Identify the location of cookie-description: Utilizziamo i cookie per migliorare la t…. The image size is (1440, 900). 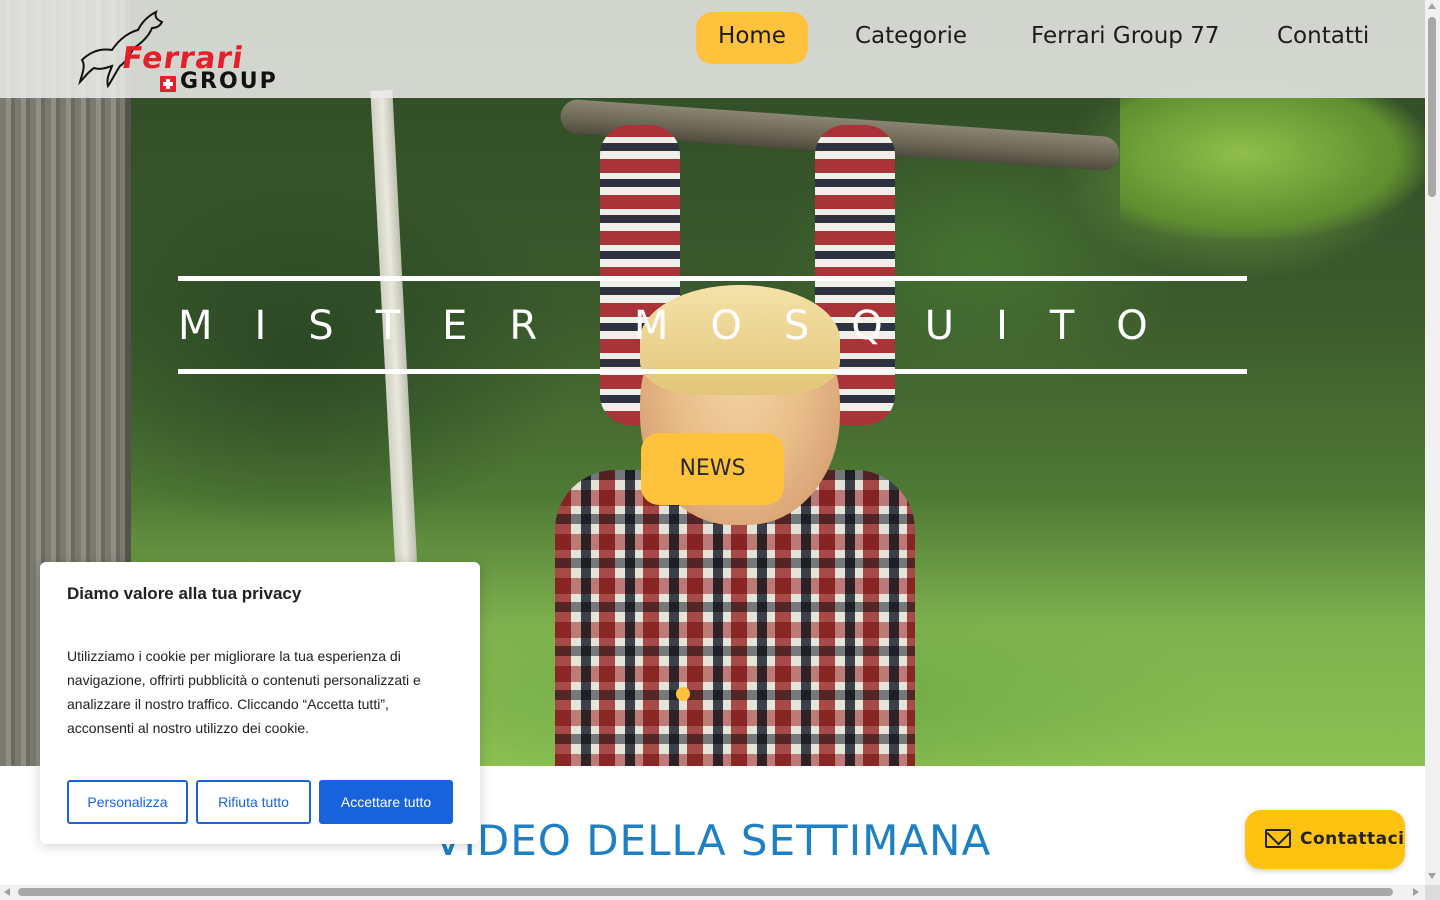
(244, 692).